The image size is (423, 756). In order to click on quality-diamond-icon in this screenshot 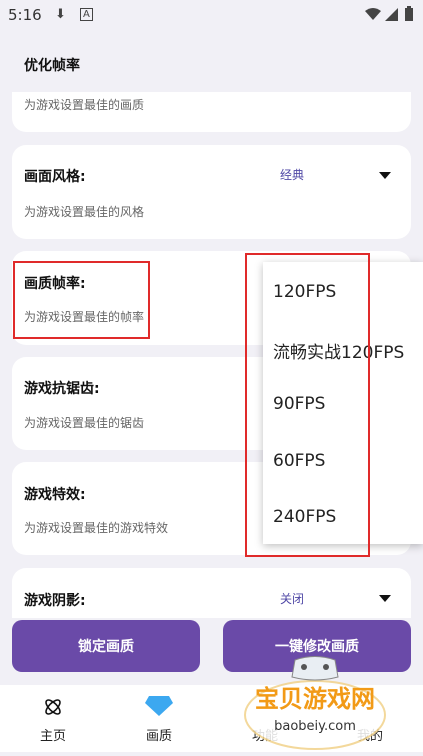, I will do `click(159, 706)`.